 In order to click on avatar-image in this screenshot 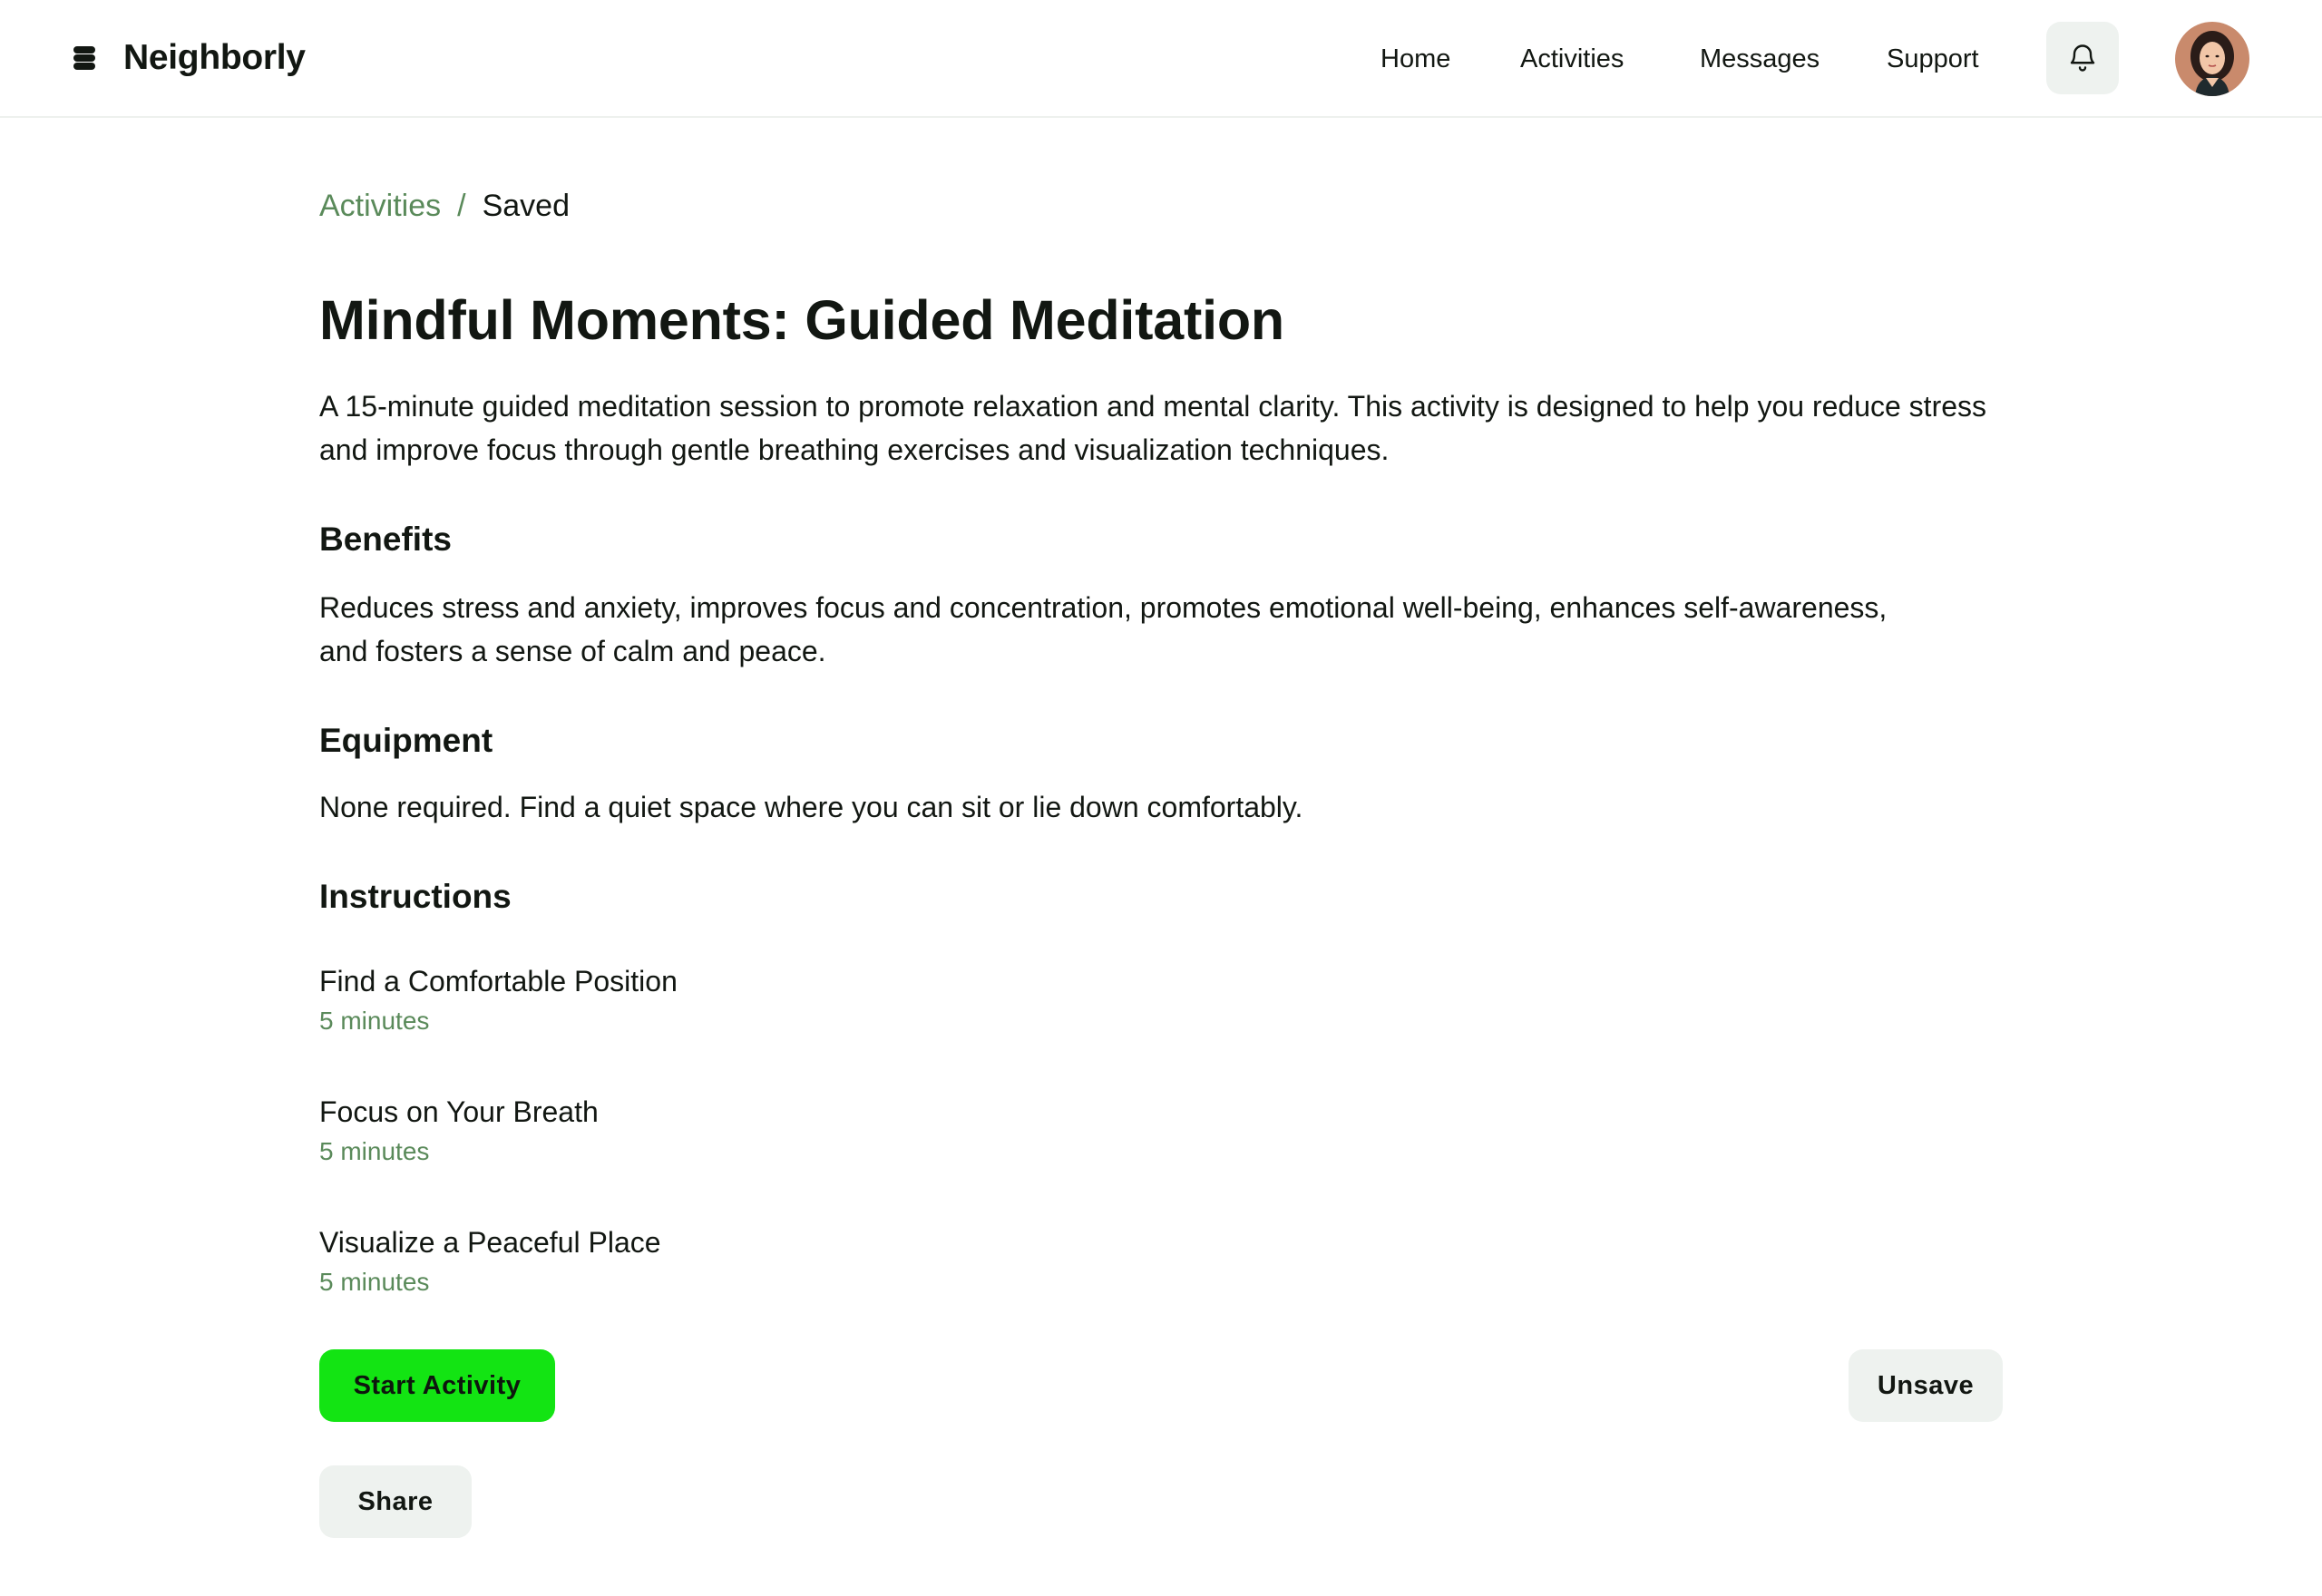, I will do `click(2212, 59)`.